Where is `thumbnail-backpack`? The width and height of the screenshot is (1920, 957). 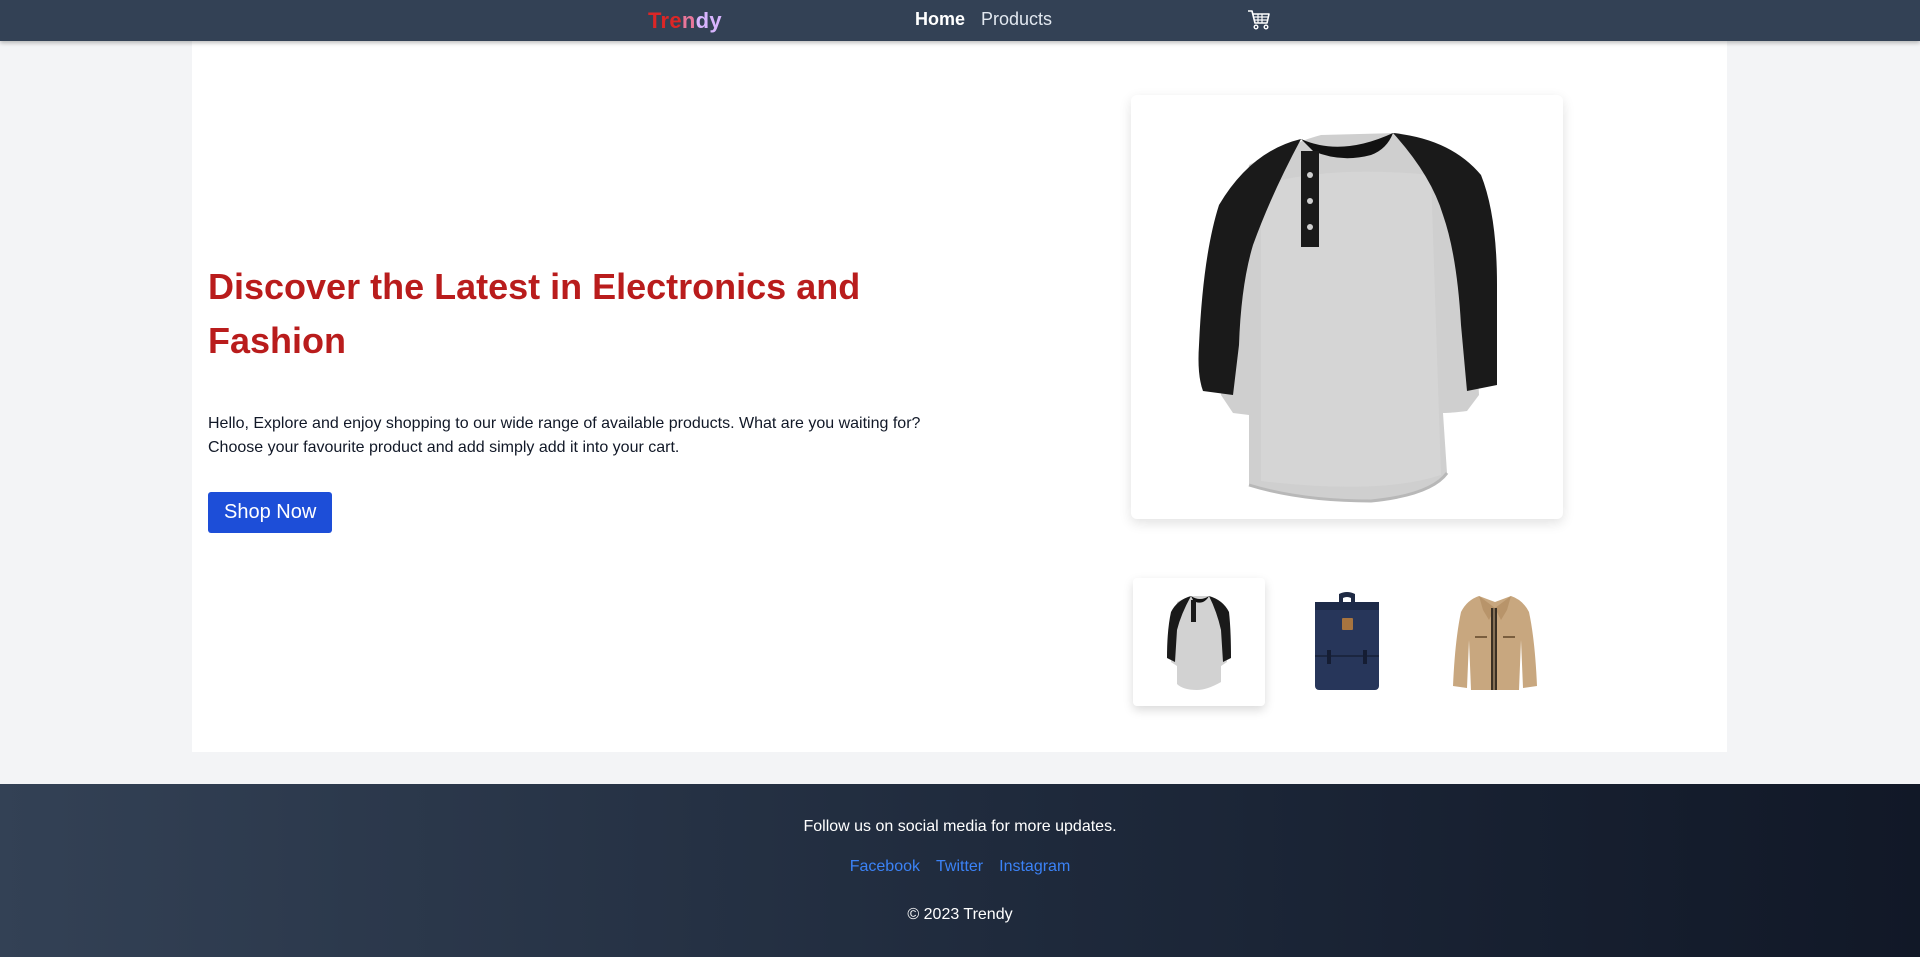
thumbnail-backpack is located at coordinates (1347, 642).